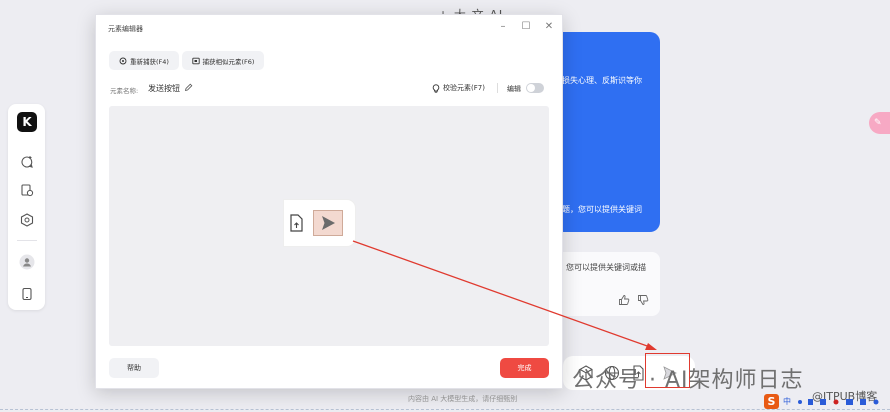  I want to click on assistant-message-bubble: 损失心理、反斯识等你 题，您可以提供关键词, so click(607, 132).